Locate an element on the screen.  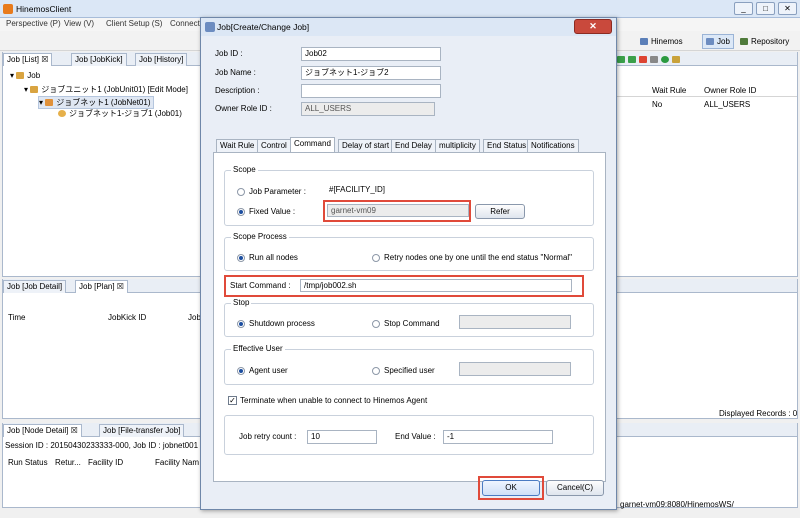
refer-button: Refer is located at coordinates (500, 211).